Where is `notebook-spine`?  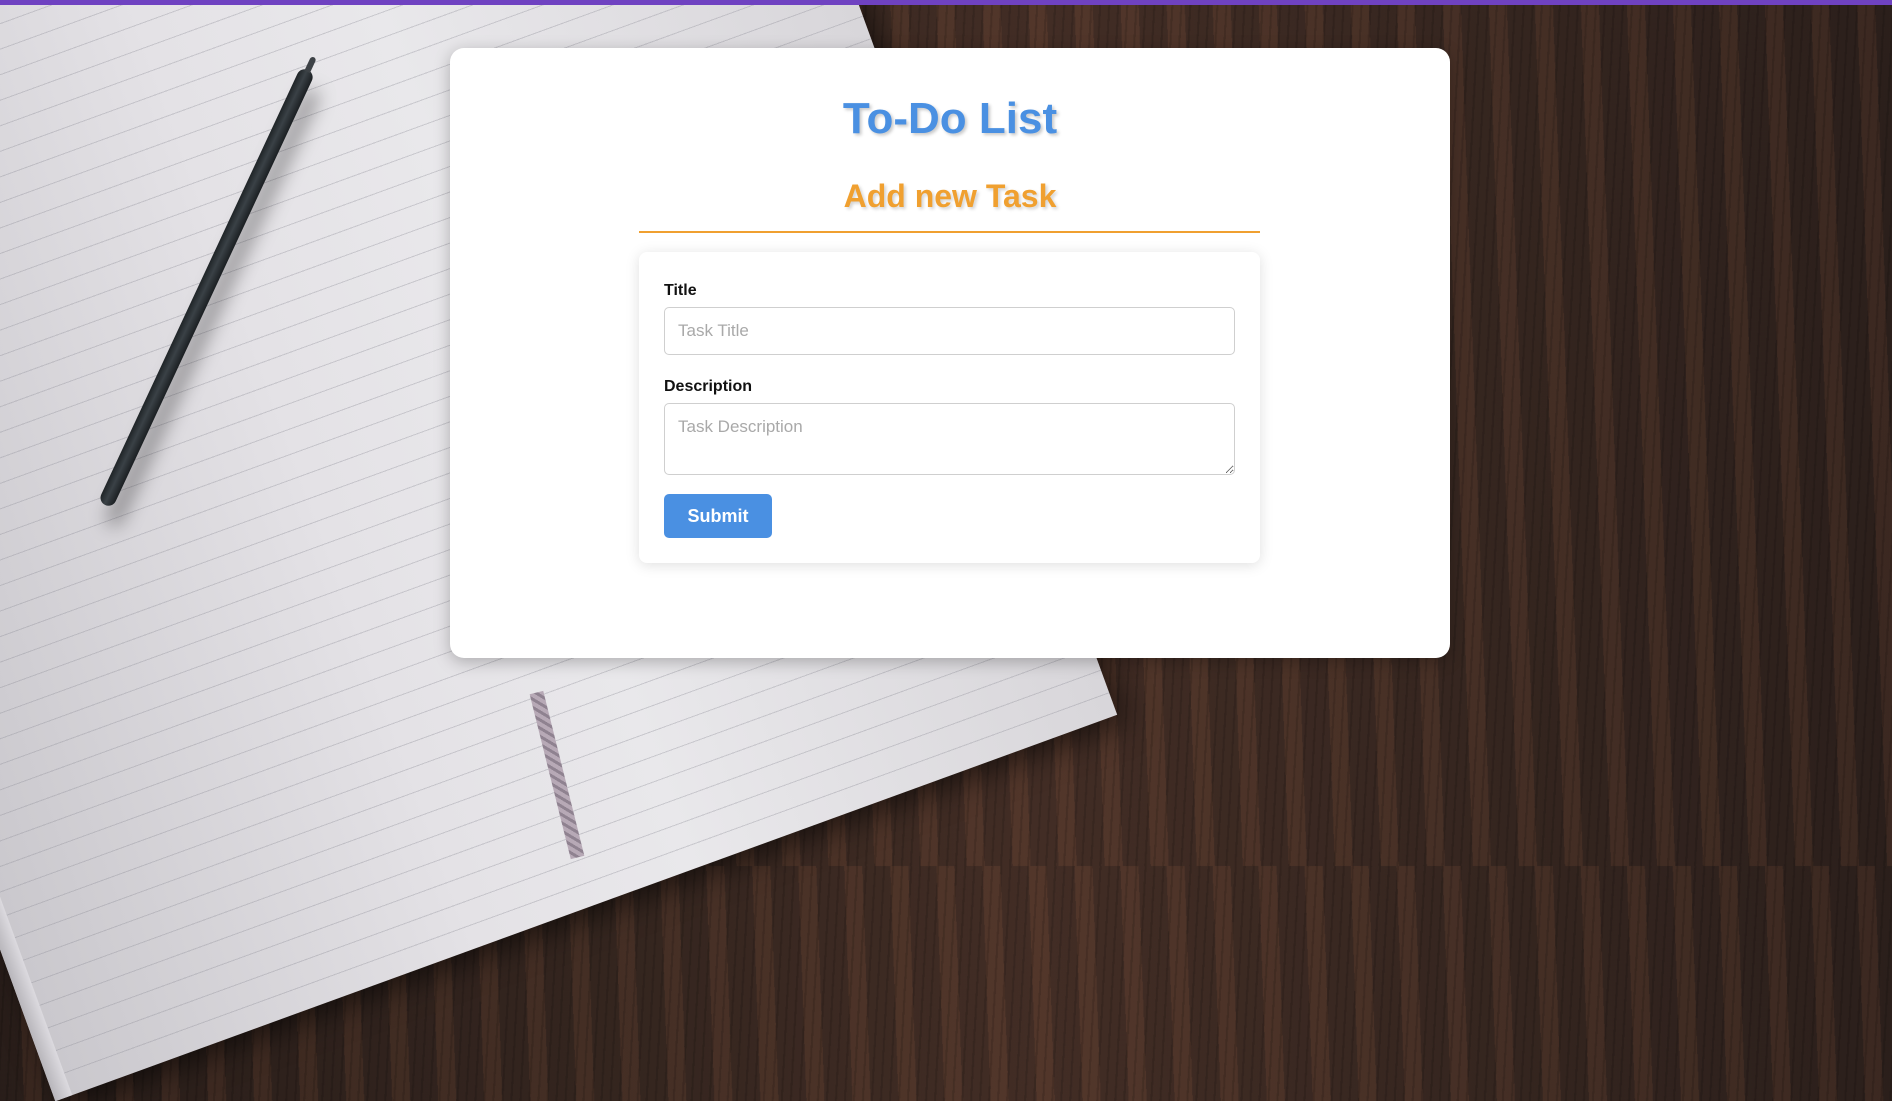 notebook-spine is located at coordinates (36, 600).